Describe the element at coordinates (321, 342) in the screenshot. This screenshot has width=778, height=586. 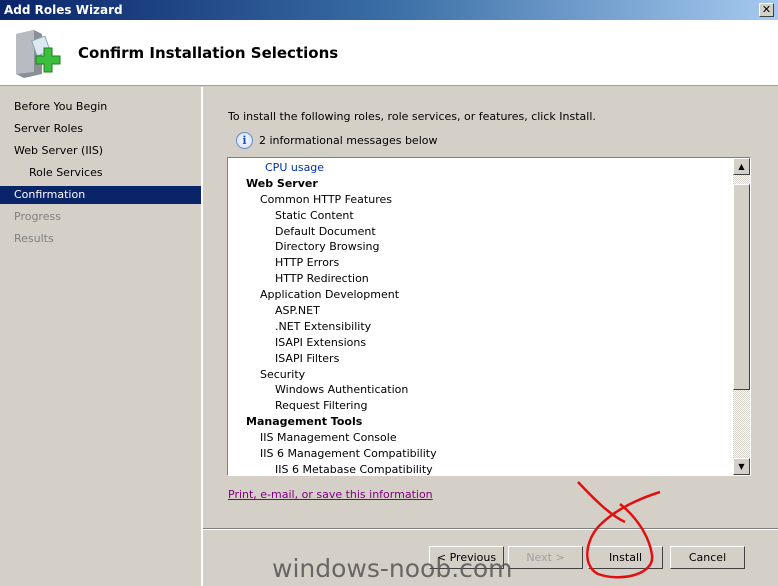
I see `list-item: ISAPI Extensions` at that location.